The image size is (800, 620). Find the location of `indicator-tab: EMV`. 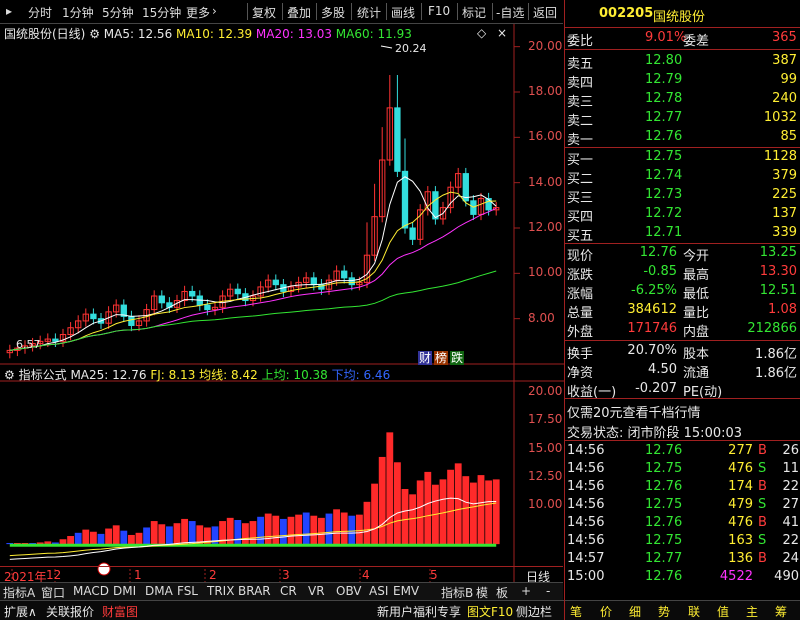

indicator-tab: EMV is located at coordinates (406, 591).